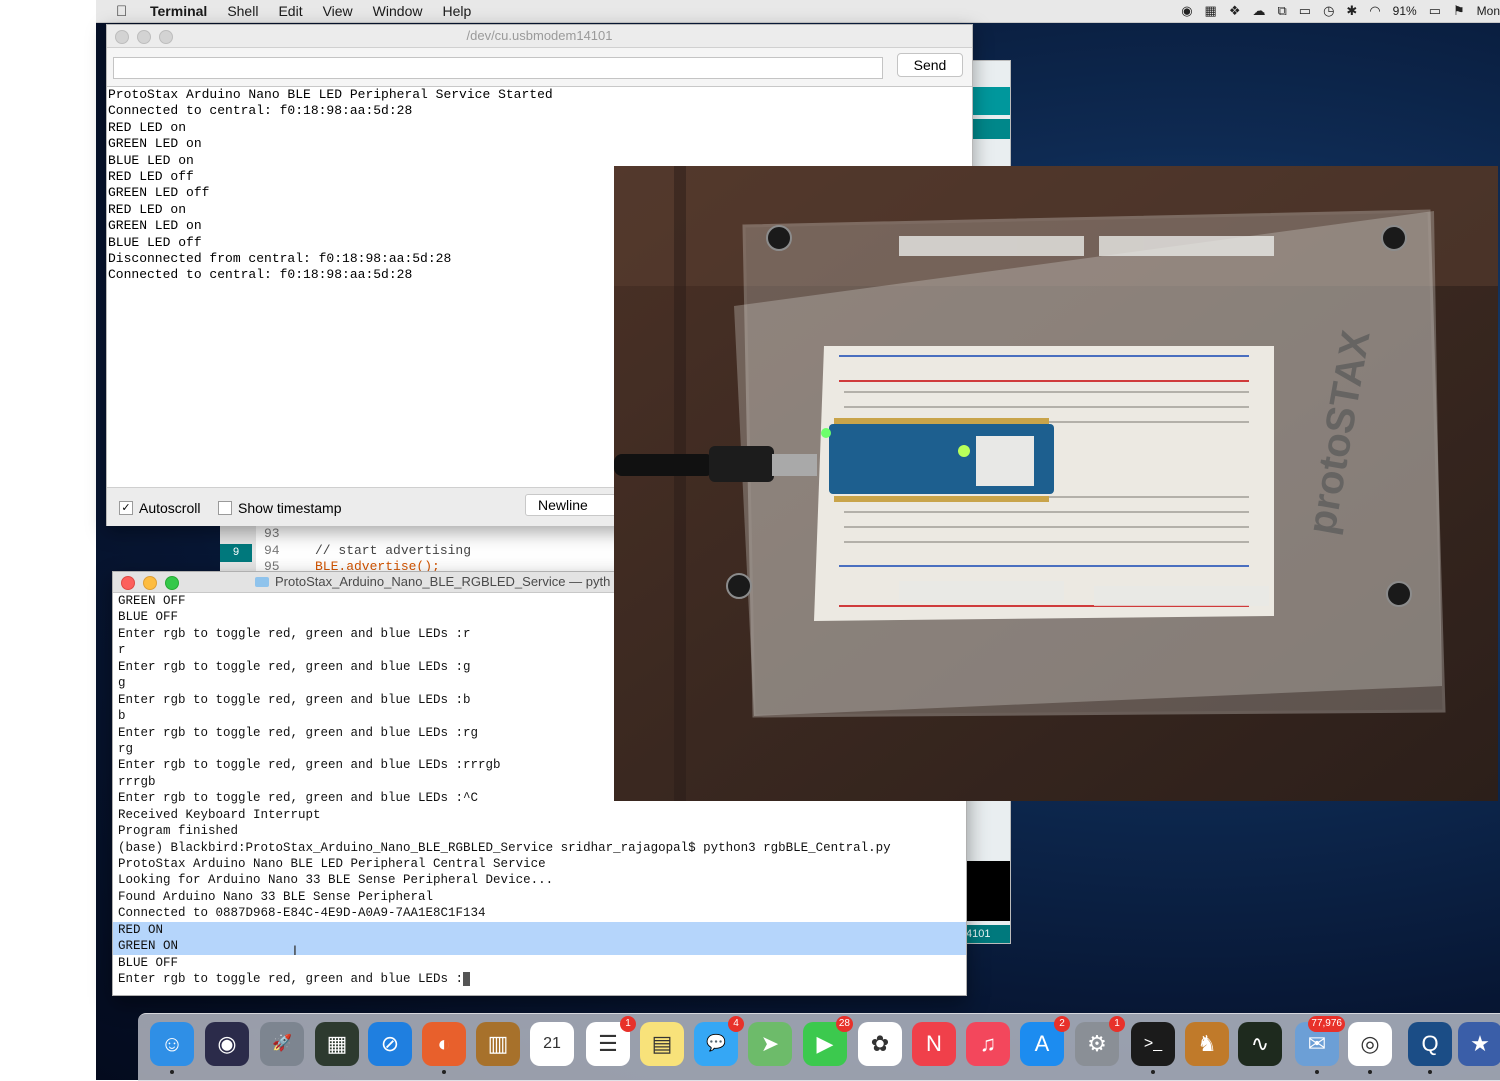  Describe the element at coordinates (1186, 11) in the screenshot. I see `screen-record-icon: ◉` at that location.